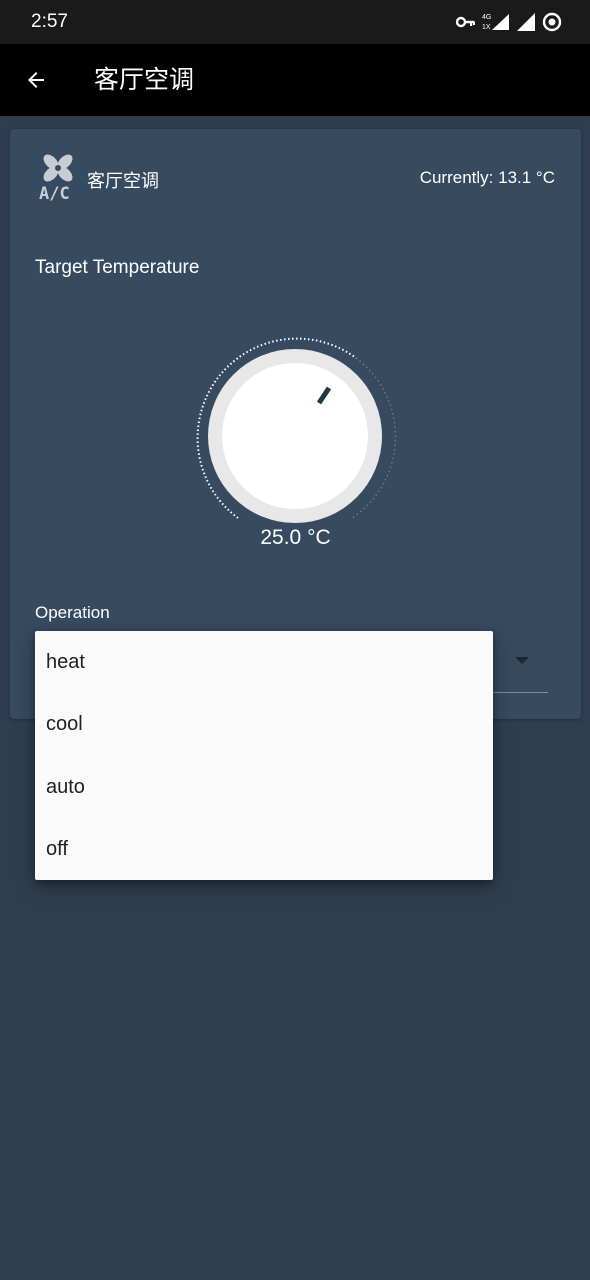 The width and height of the screenshot is (590, 1280). What do you see at coordinates (295, 22) in the screenshot?
I see `status-bar: 2:57 4G 1X` at bounding box center [295, 22].